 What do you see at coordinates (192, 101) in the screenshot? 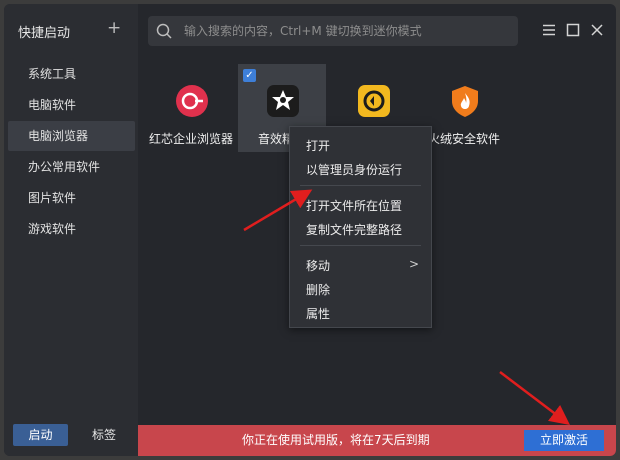
I see `hongxin-browser-icon` at bounding box center [192, 101].